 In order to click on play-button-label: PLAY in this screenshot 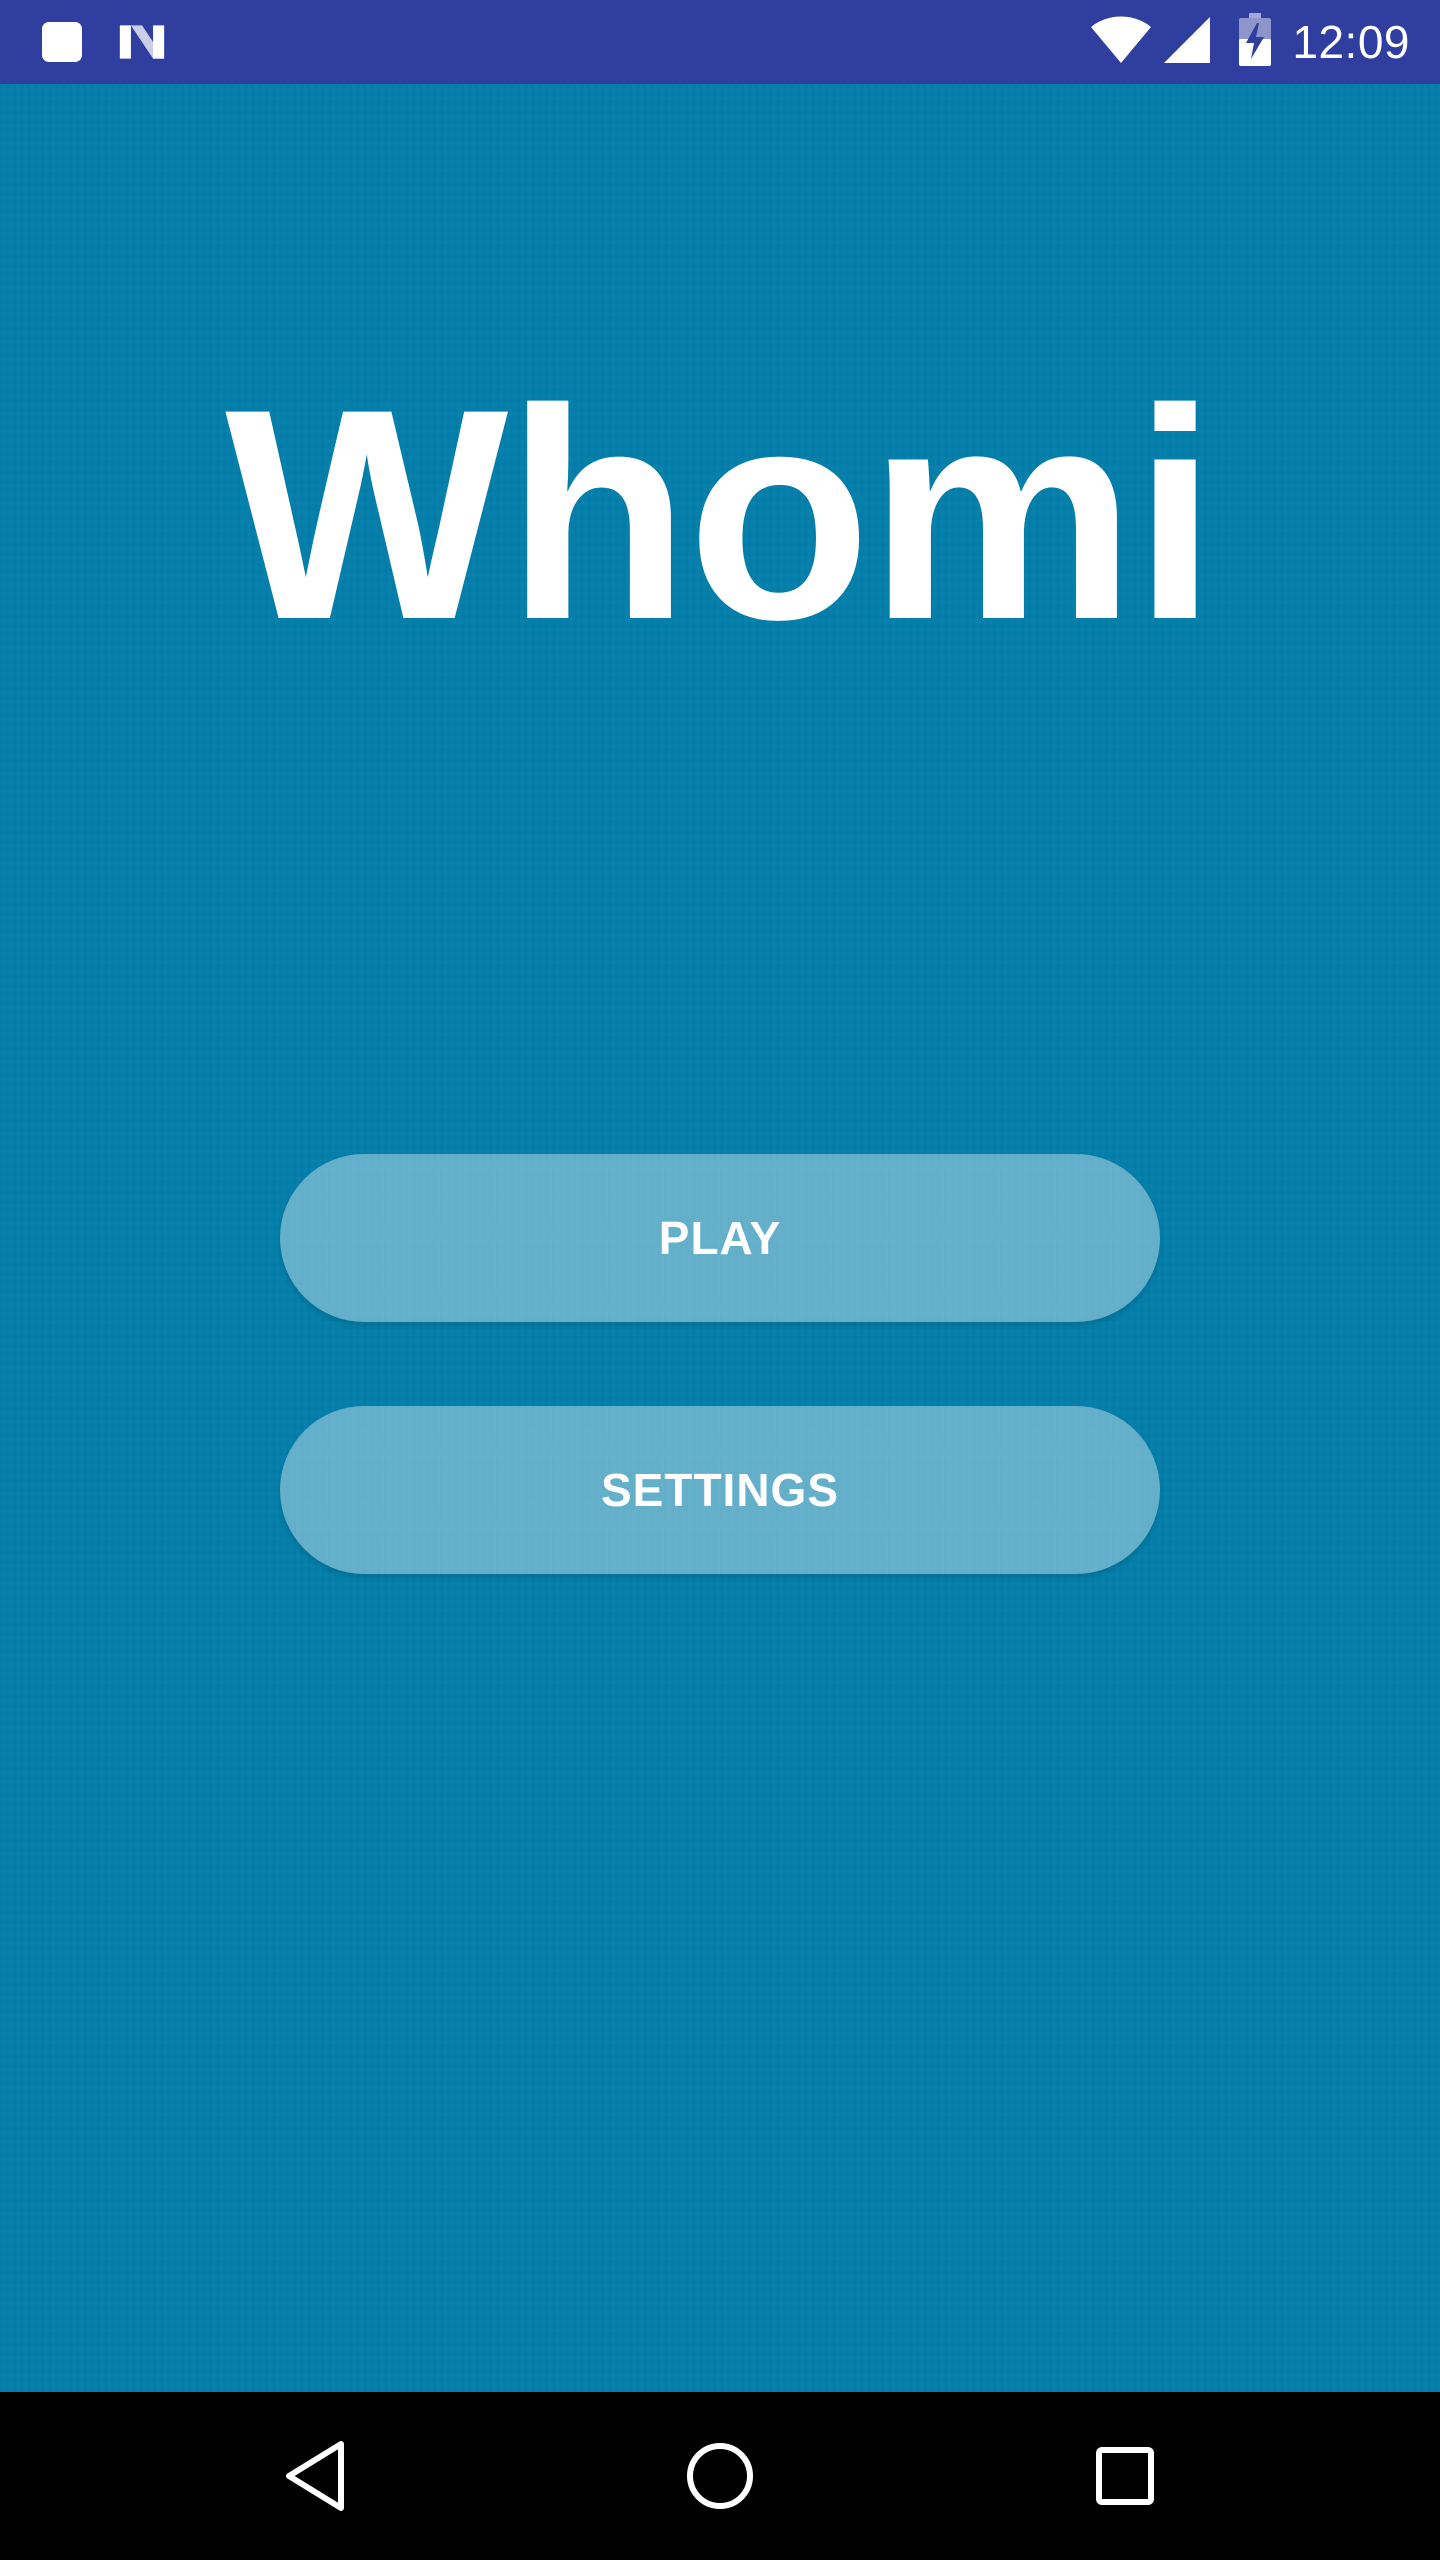, I will do `click(720, 1238)`.